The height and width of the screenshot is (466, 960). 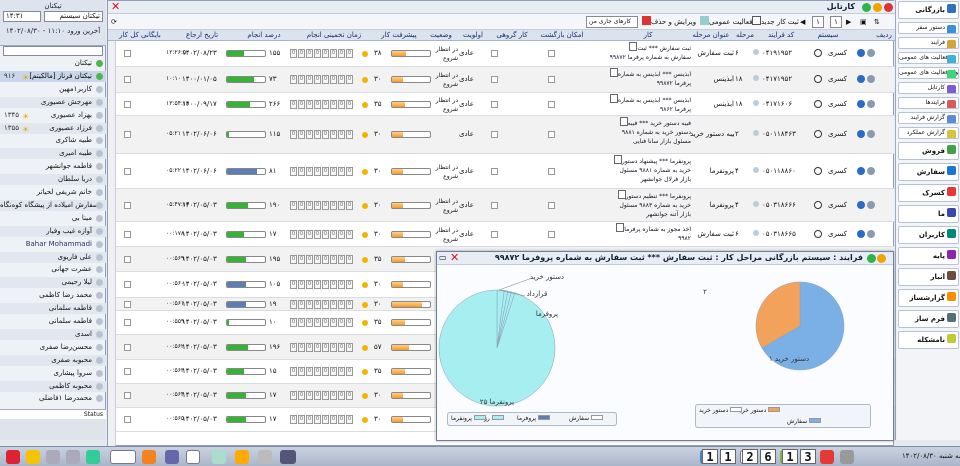 I want to click on export-icon: ⇅, so click(x=877, y=22).